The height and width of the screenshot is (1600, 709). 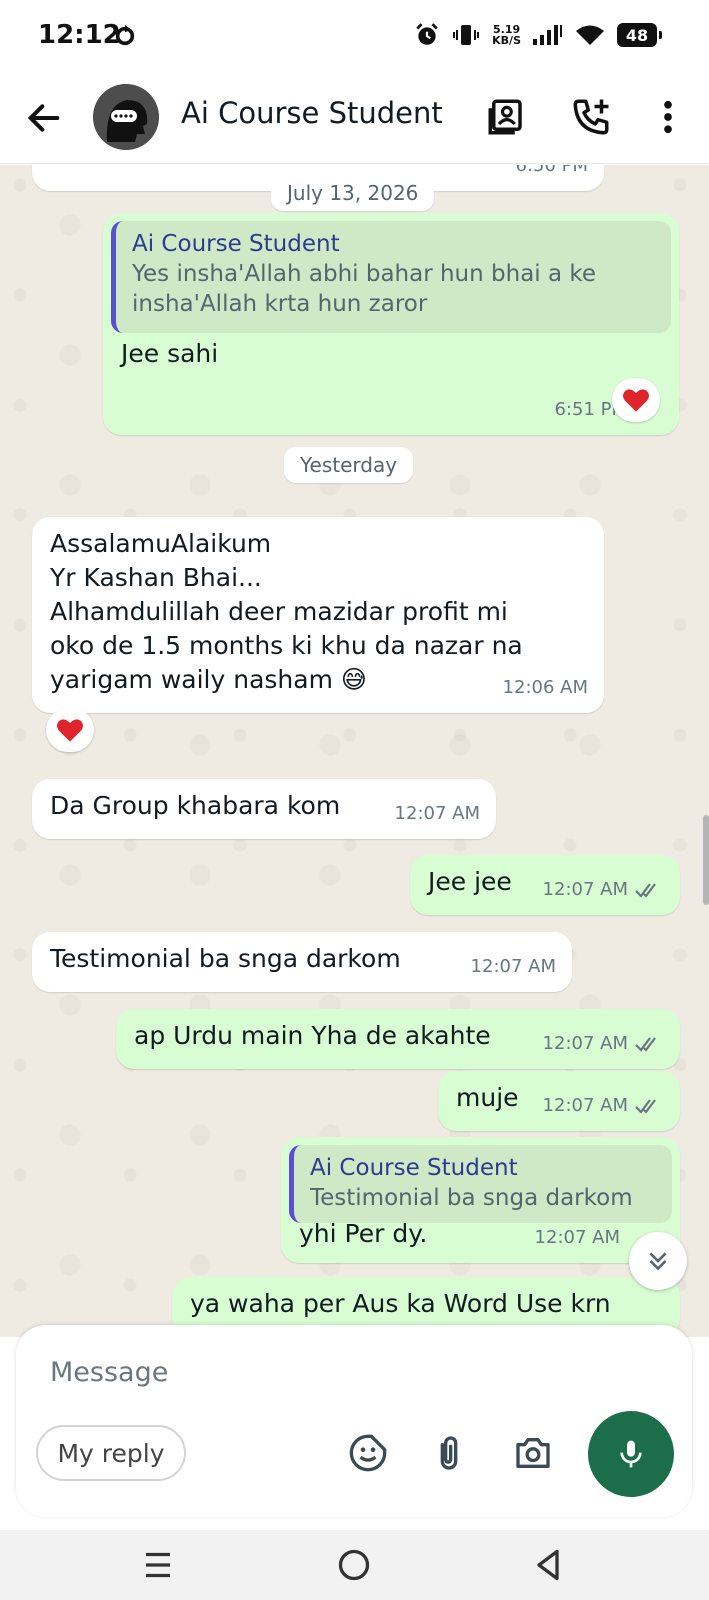 I want to click on double-chevron-down-icon, so click(x=658, y=1261).